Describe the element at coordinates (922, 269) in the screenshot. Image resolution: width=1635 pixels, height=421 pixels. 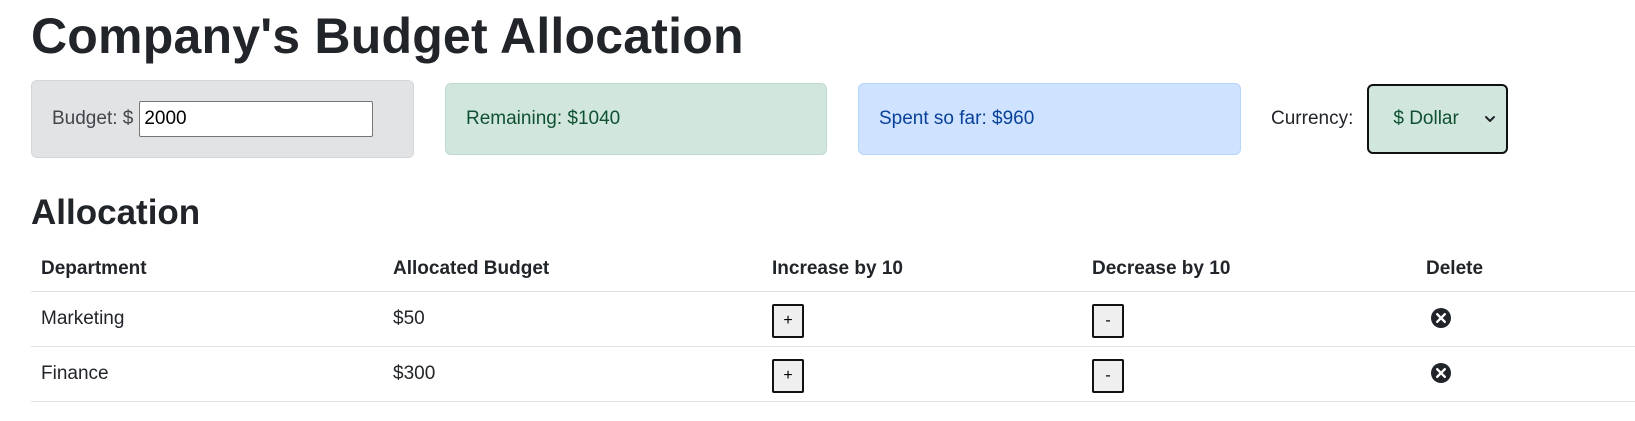
I see `header-increase: Increase by 10` at that location.